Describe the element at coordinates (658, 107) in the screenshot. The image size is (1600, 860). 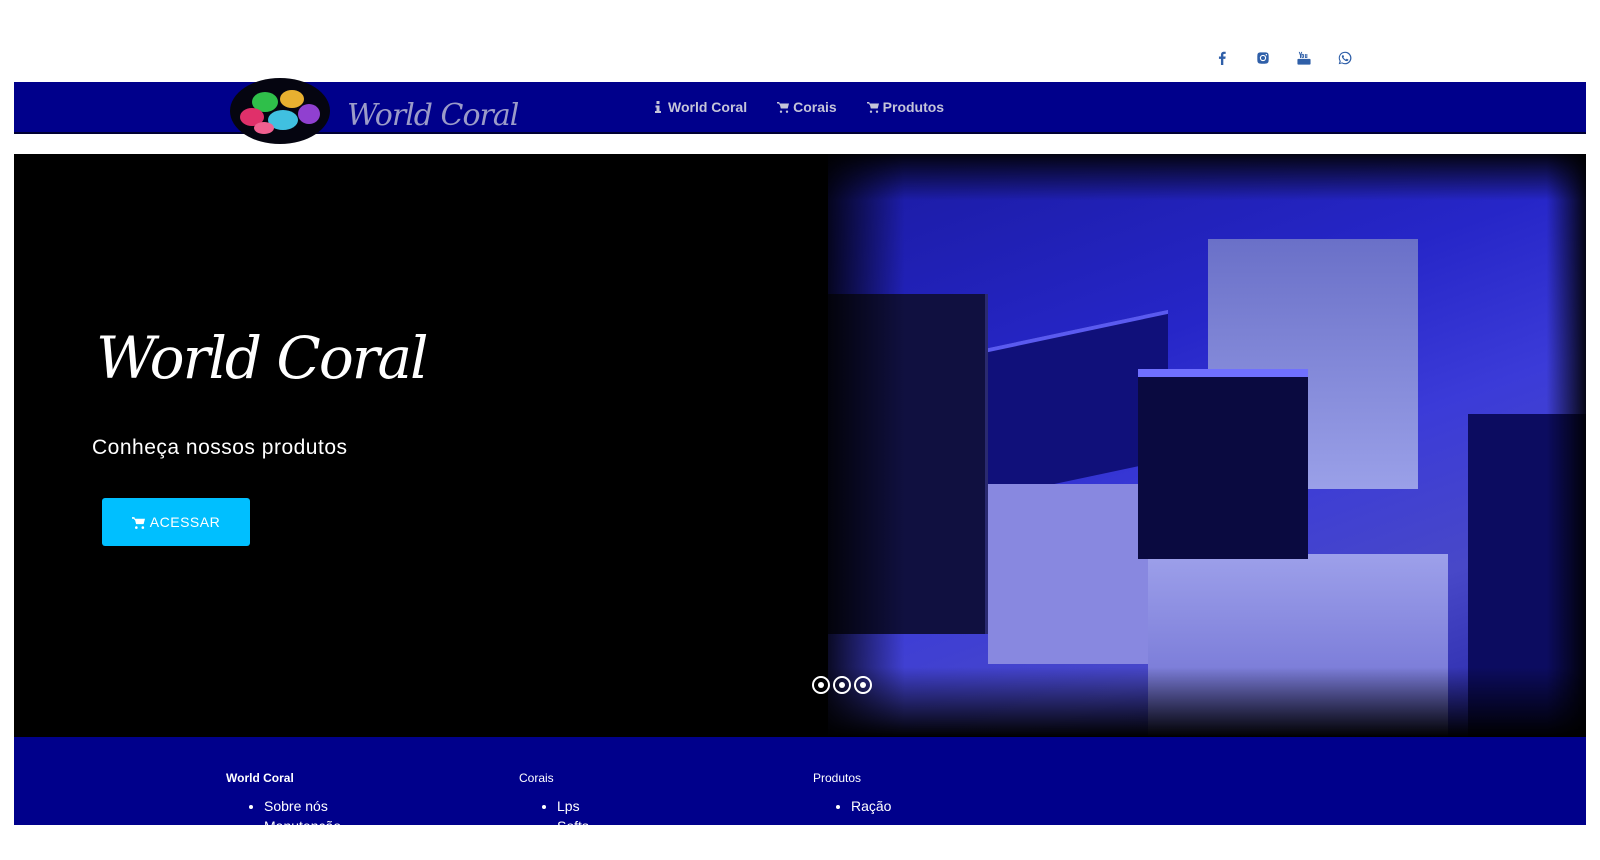
I see `info-icon` at that location.